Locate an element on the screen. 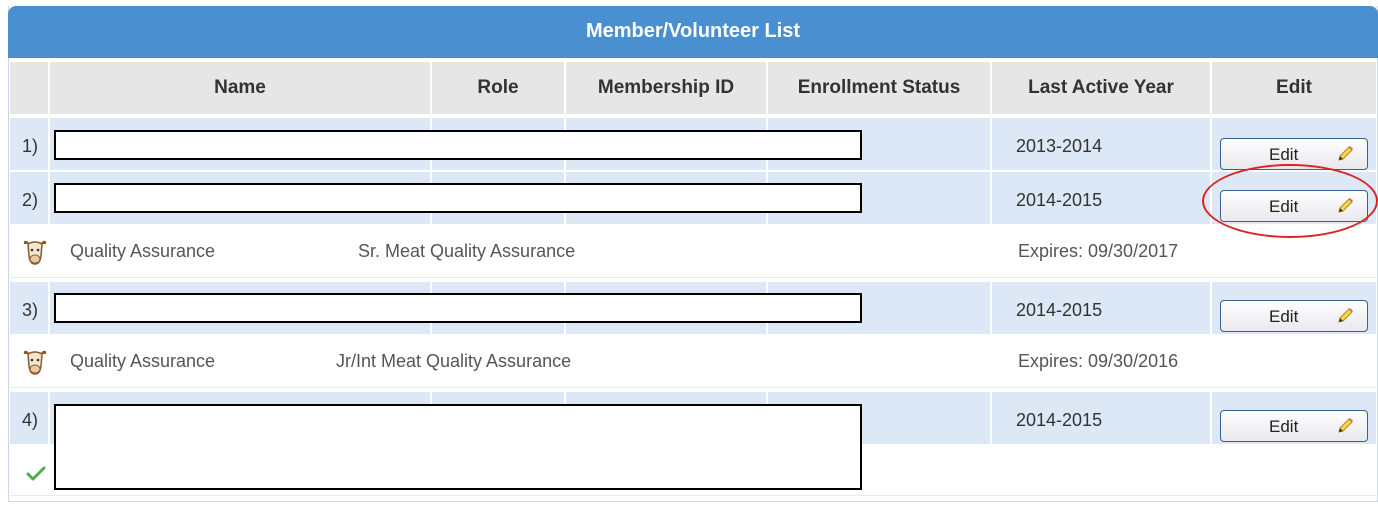  row-number: 3) is located at coordinates (30, 310).